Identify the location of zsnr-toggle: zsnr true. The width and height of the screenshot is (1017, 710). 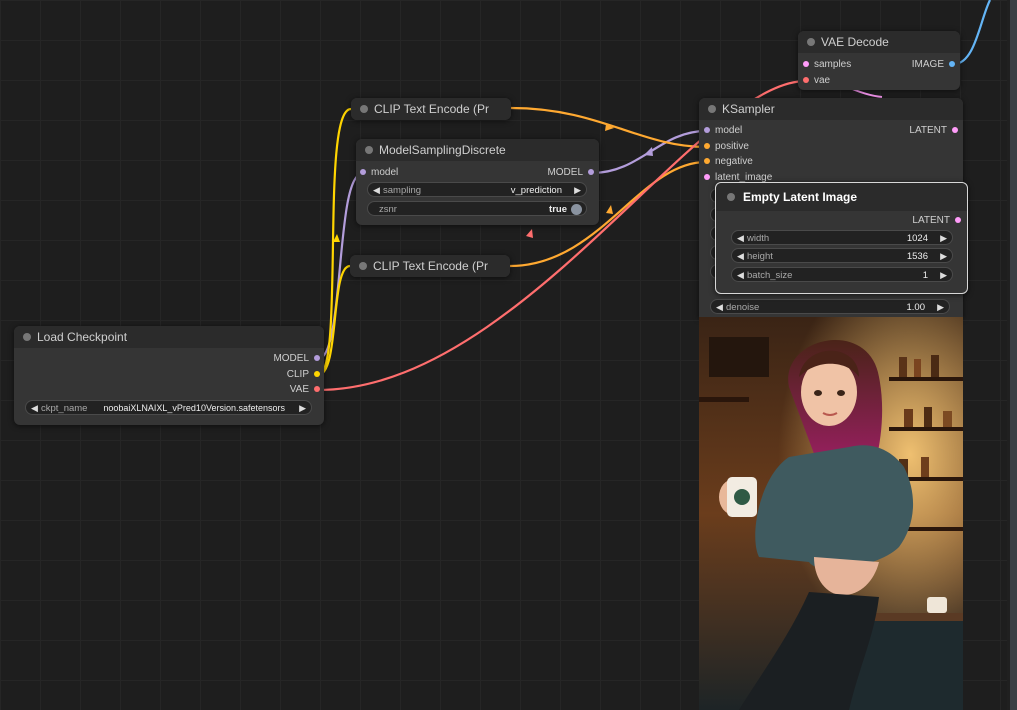
(477, 208).